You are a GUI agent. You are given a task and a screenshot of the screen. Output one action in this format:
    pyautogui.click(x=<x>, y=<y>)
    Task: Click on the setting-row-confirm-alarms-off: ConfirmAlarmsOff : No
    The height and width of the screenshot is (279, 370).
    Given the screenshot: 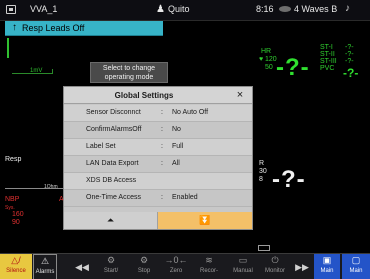 What is the action you would take?
    pyautogui.click(x=158, y=130)
    